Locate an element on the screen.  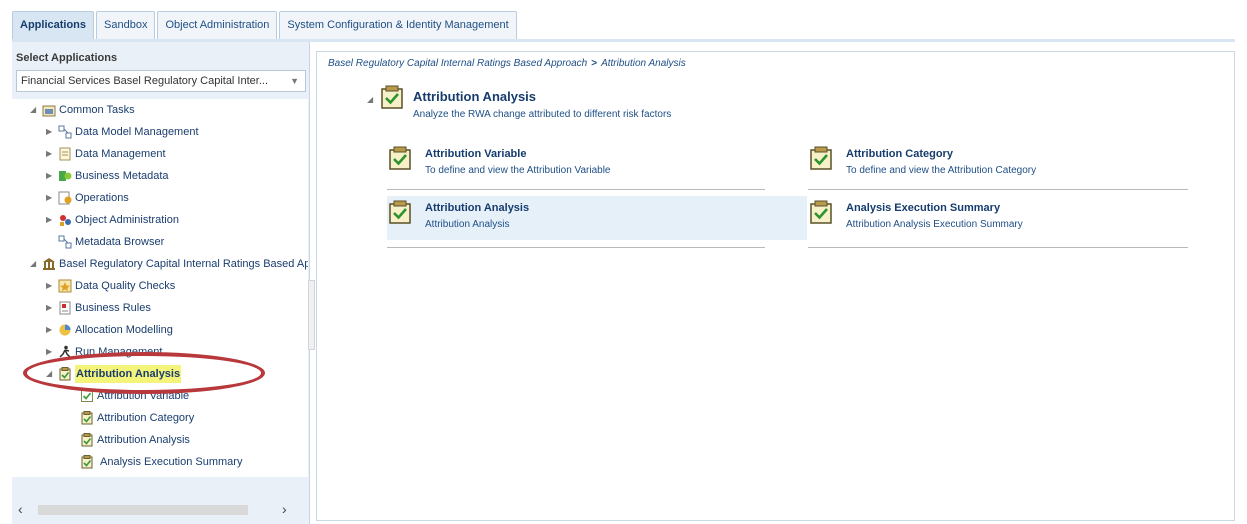
tree-label: Data Model Management is located at coordinates (137, 132).